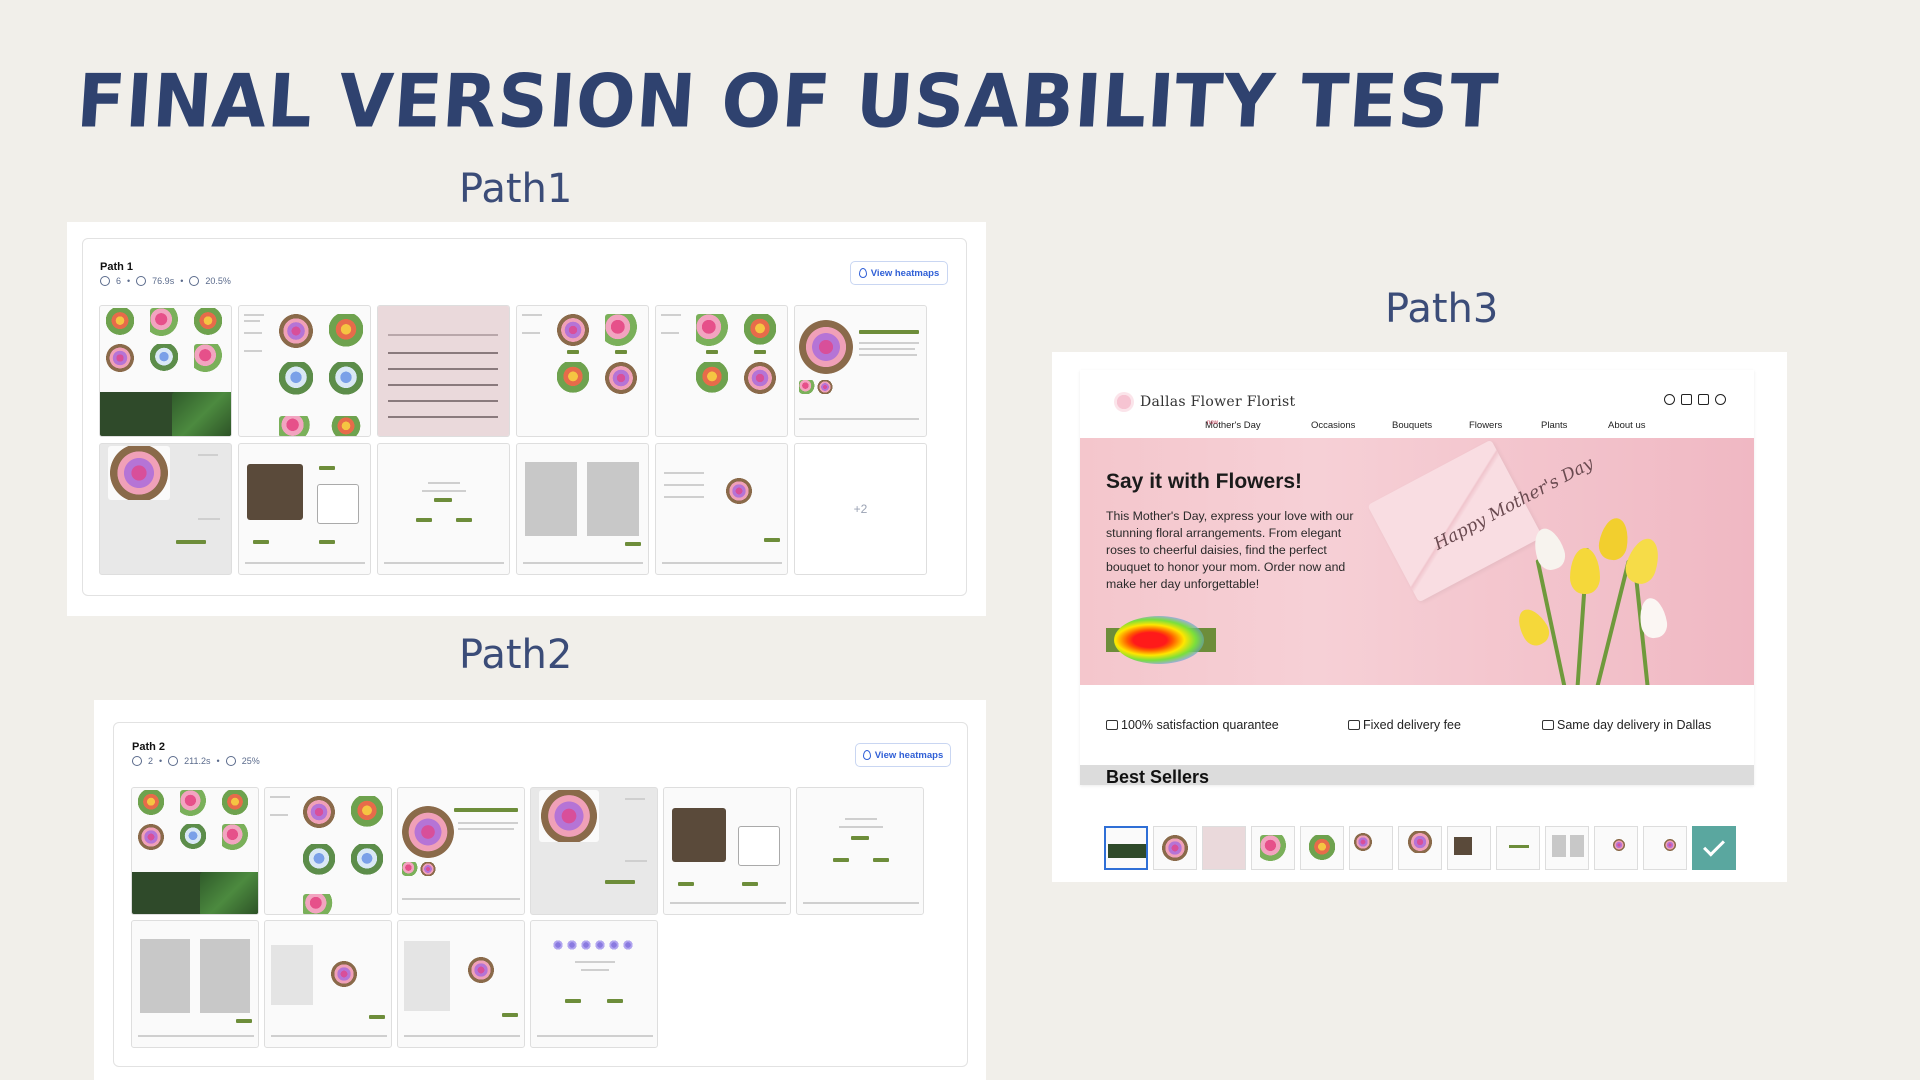 The image size is (1920, 1080). What do you see at coordinates (1686, 399) in the screenshot?
I see `heart-icon` at bounding box center [1686, 399].